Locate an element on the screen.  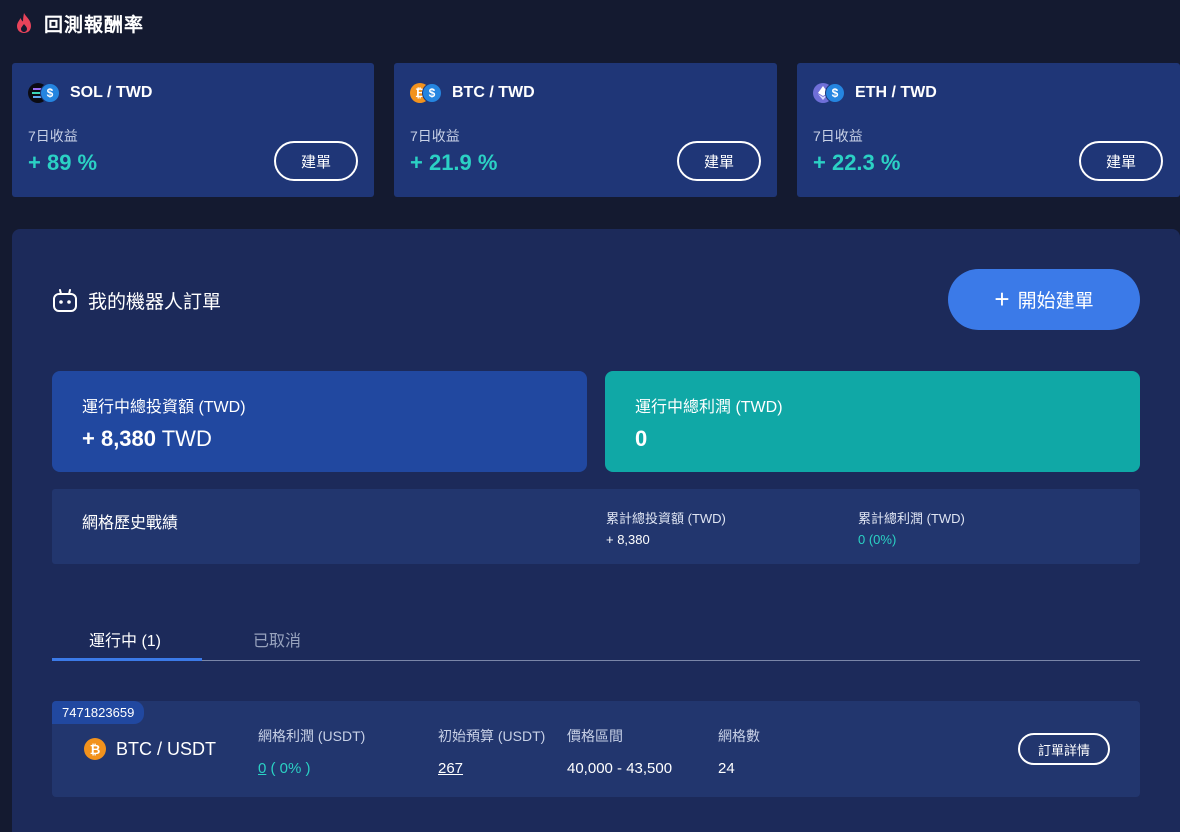
tab-running: 運行中 (1) is located at coordinates (125, 639).